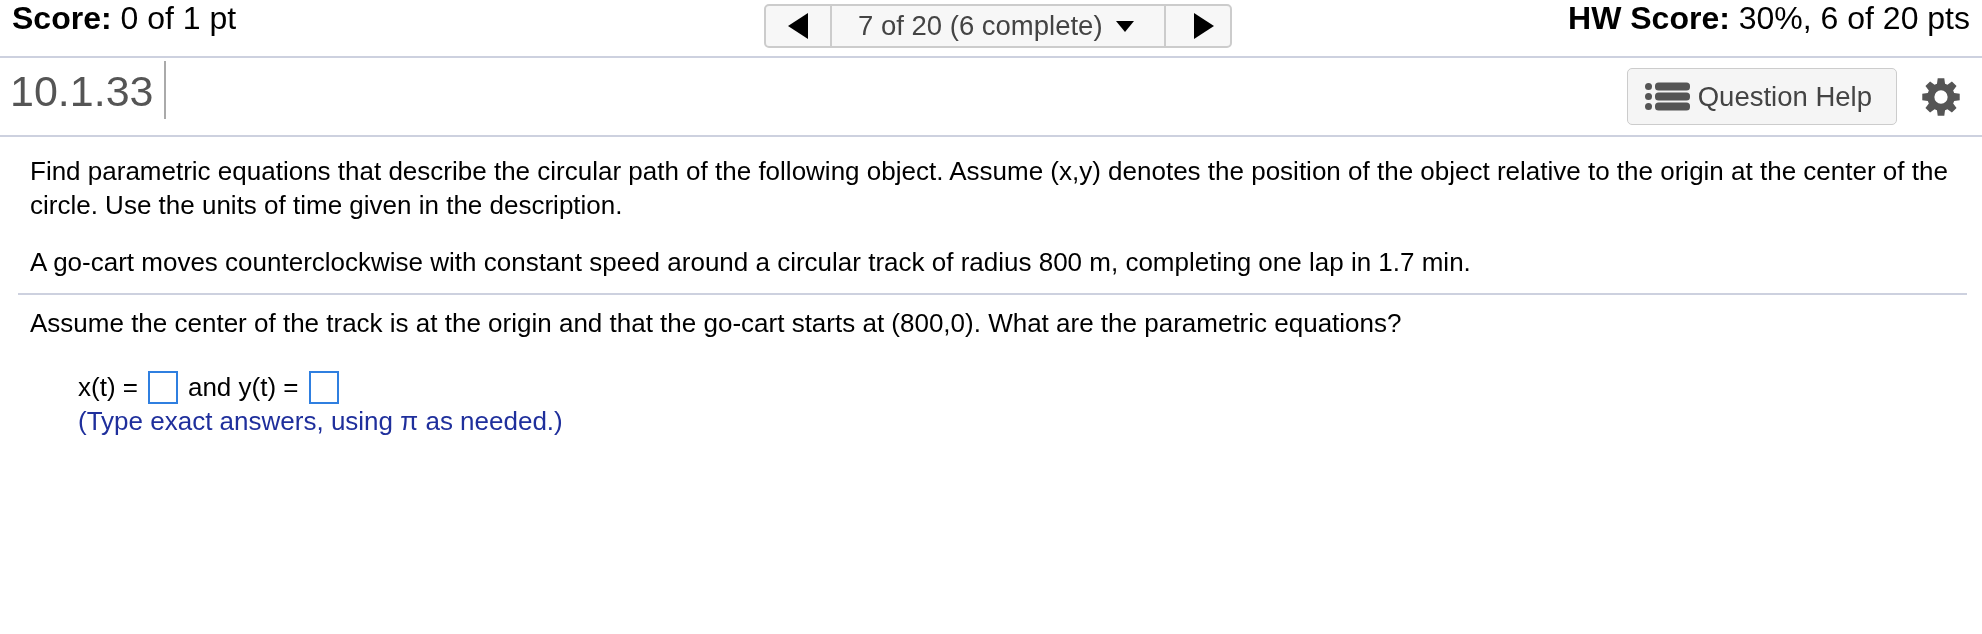 The image size is (1982, 634). What do you see at coordinates (82, 91) in the screenshot?
I see `question-number: 10.1.33` at bounding box center [82, 91].